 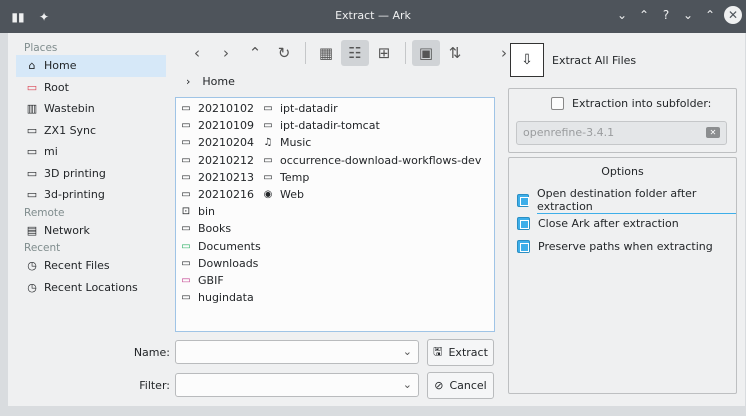 What do you see at coordinates (405, 53) in the screenshot?
I see `toolbar-separator` at bounding box center [405, 53].